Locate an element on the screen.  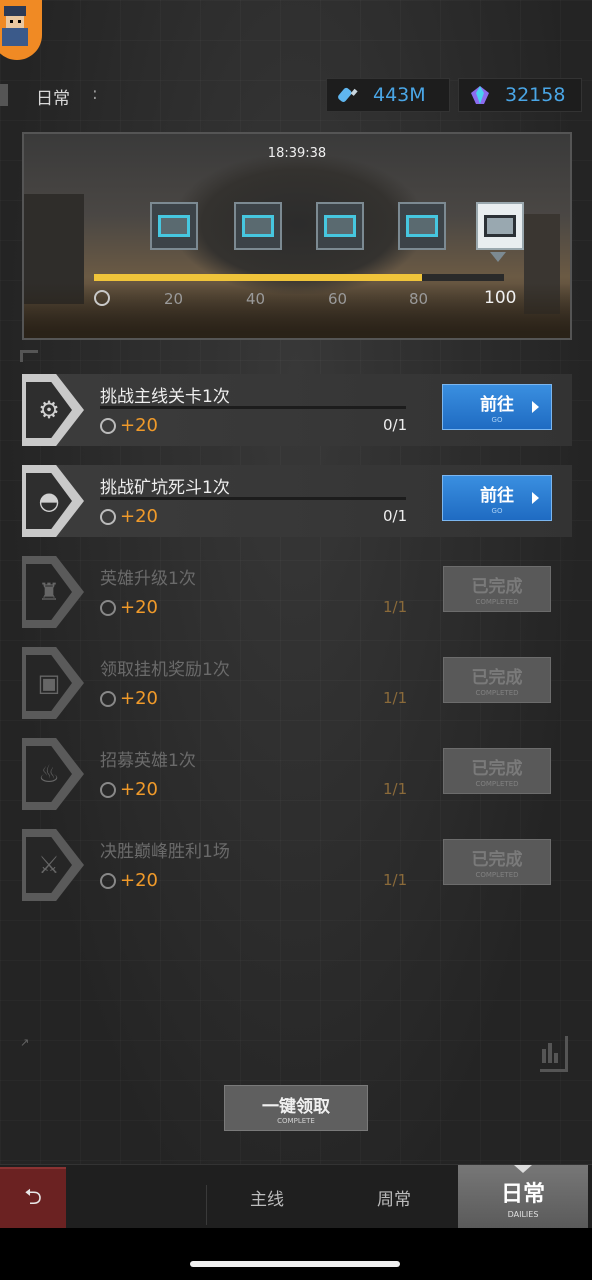
tab-daily-label: 日常 is located at coordinates (522, 1193).